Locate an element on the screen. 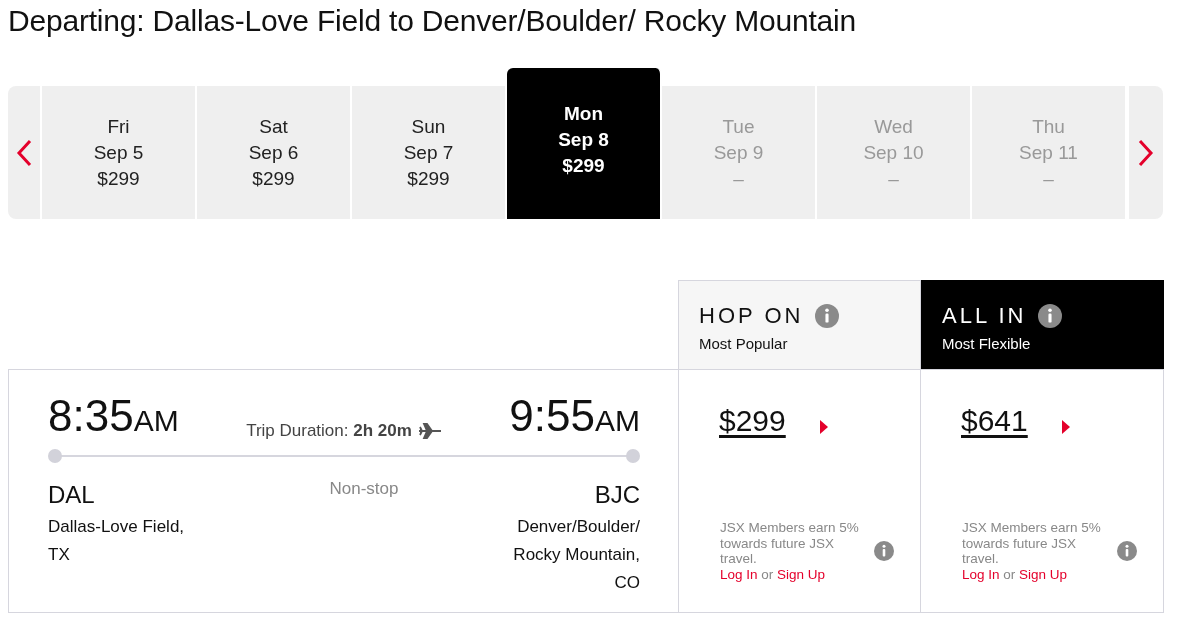 This screenshot has height=634, width=1200. stops-label: Non-stop is located at coordinates (364, 489).